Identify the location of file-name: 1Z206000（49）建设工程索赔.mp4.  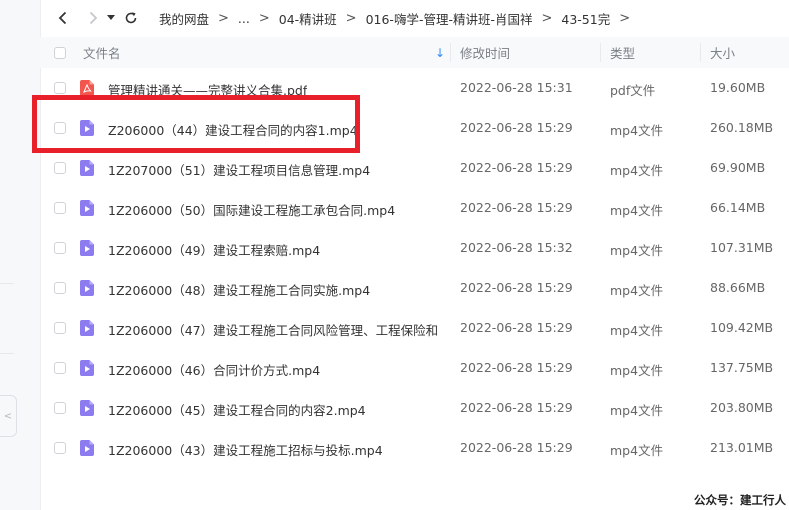
(214, 249).